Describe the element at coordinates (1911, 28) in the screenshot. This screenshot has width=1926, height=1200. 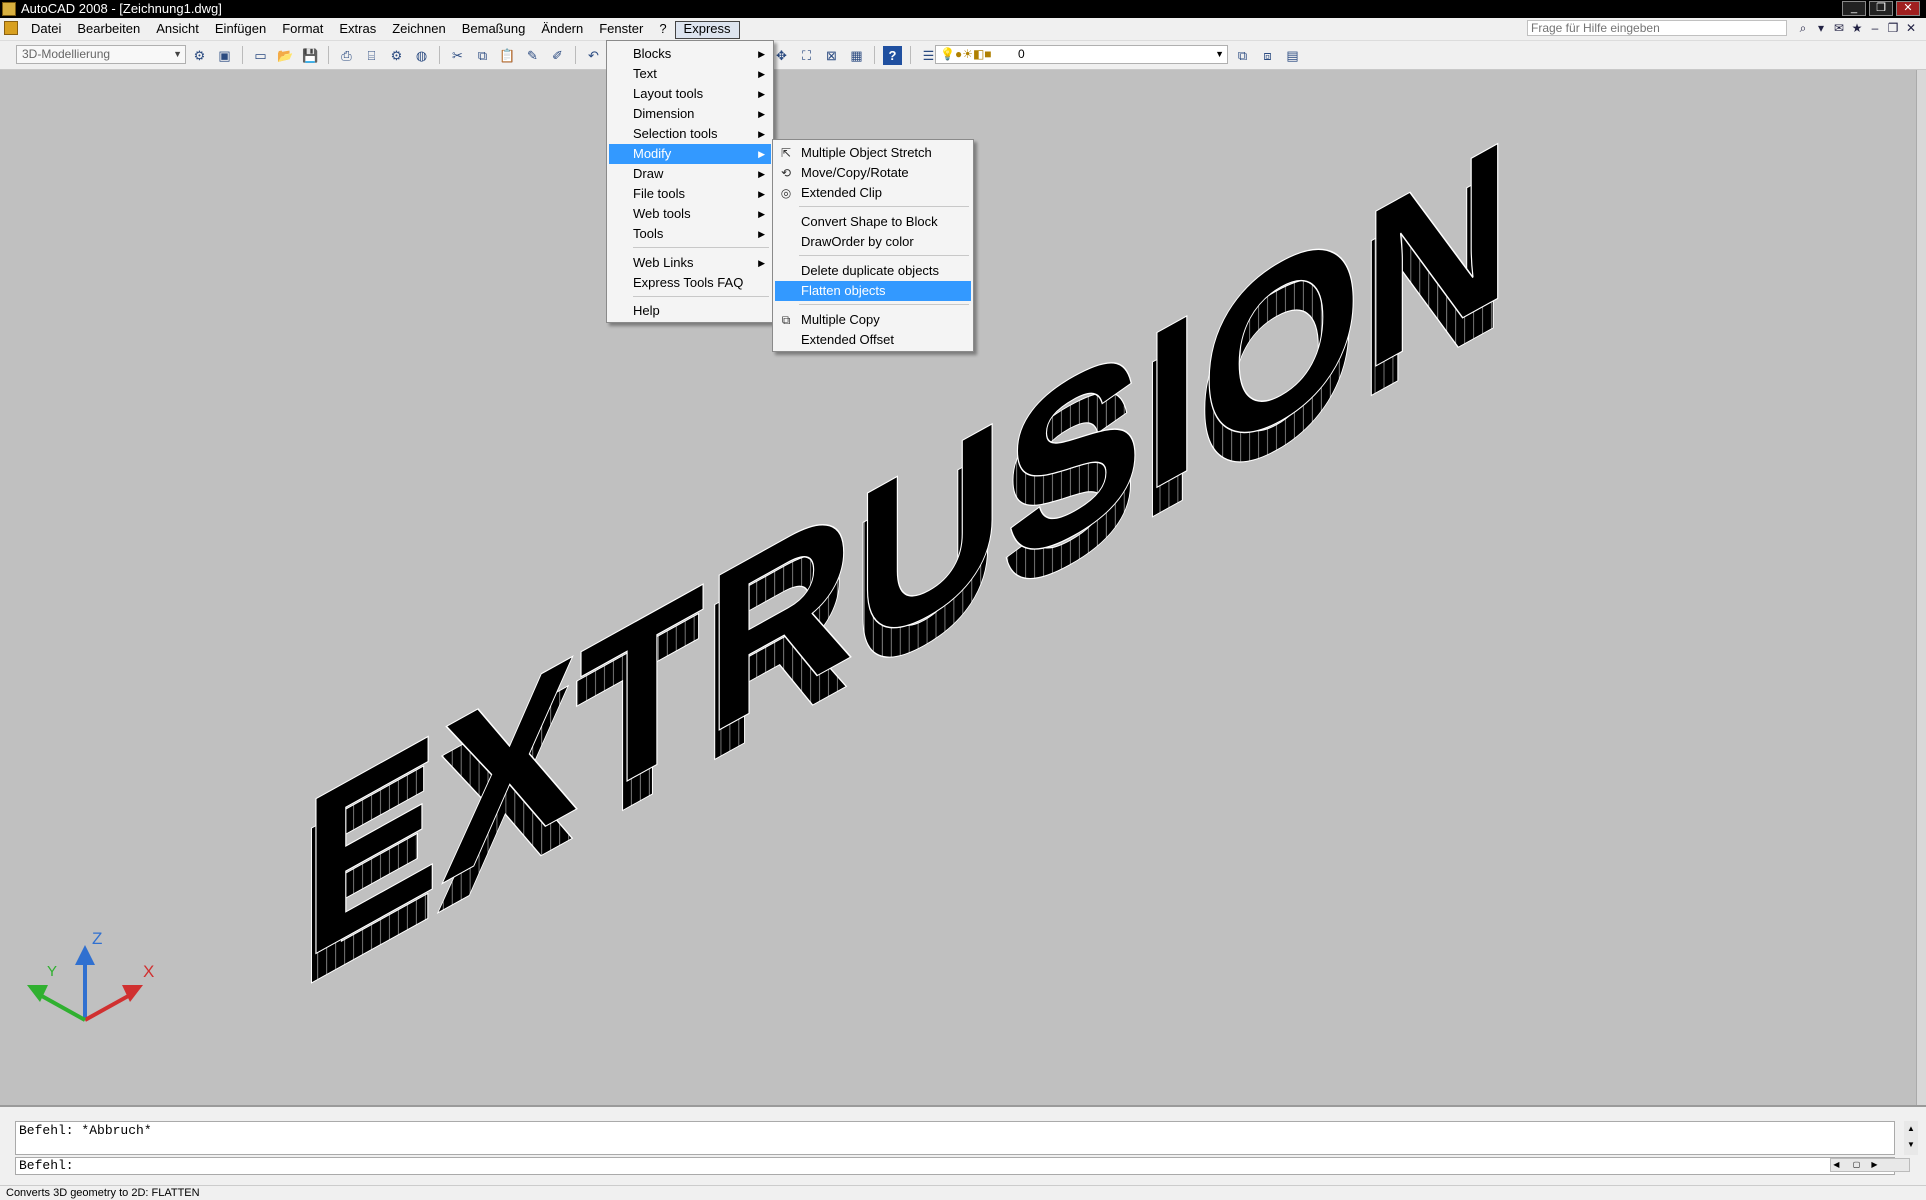
I see `doc-close-icon: ✕` at that location.